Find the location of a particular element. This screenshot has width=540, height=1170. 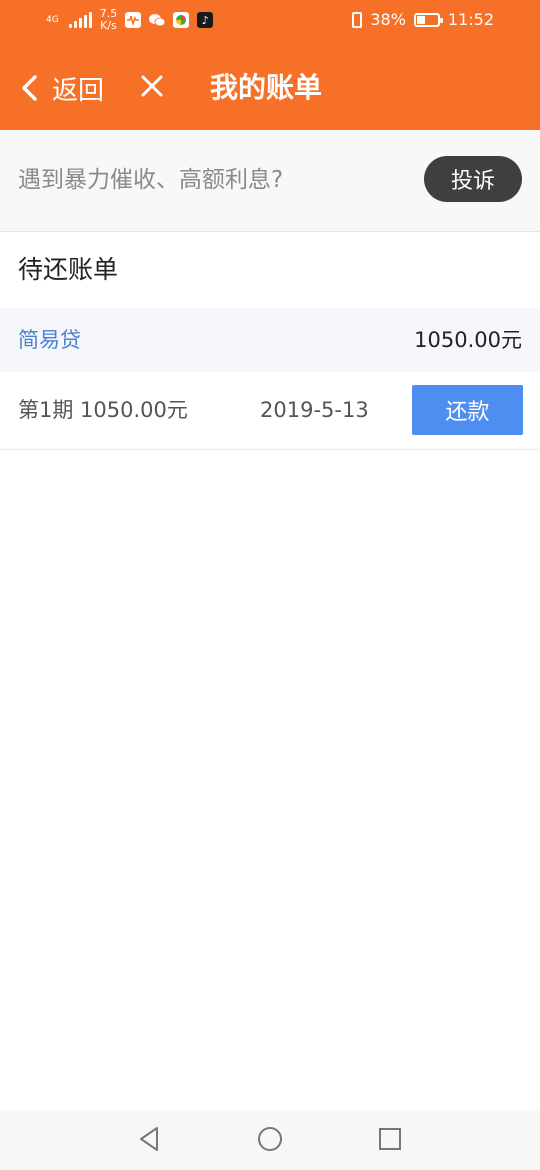

complaint-text: 遇到暴力催收、高额利息? is located at coordinates (151, 180).